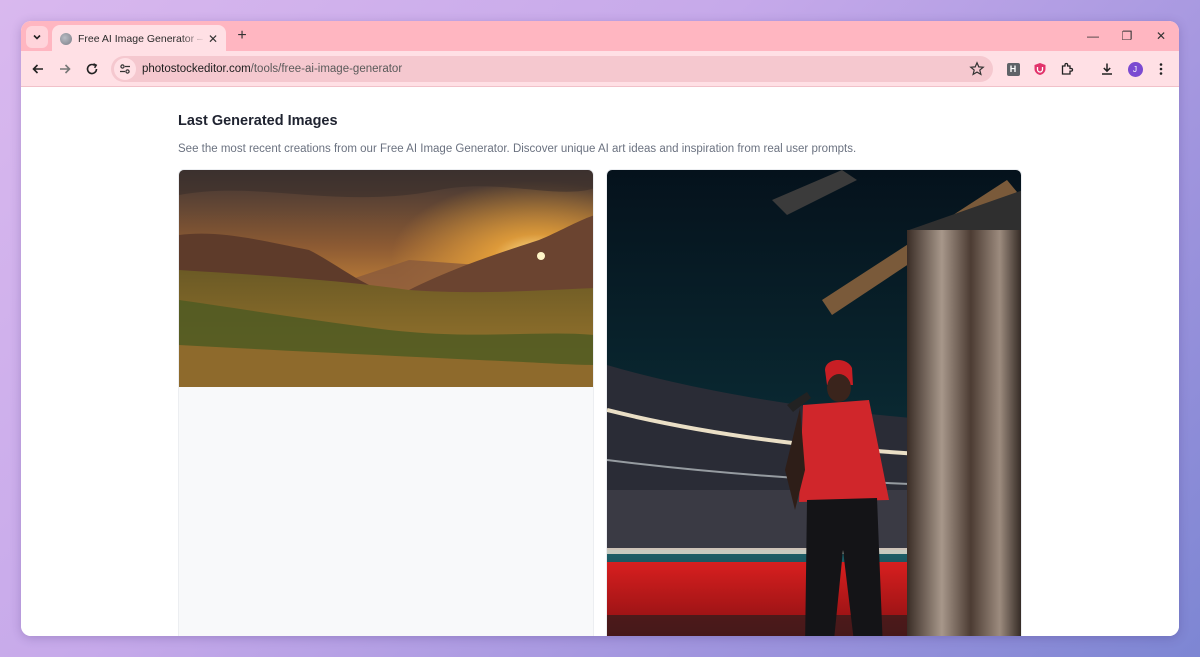  I want to click on back-button, so click(38, 69).